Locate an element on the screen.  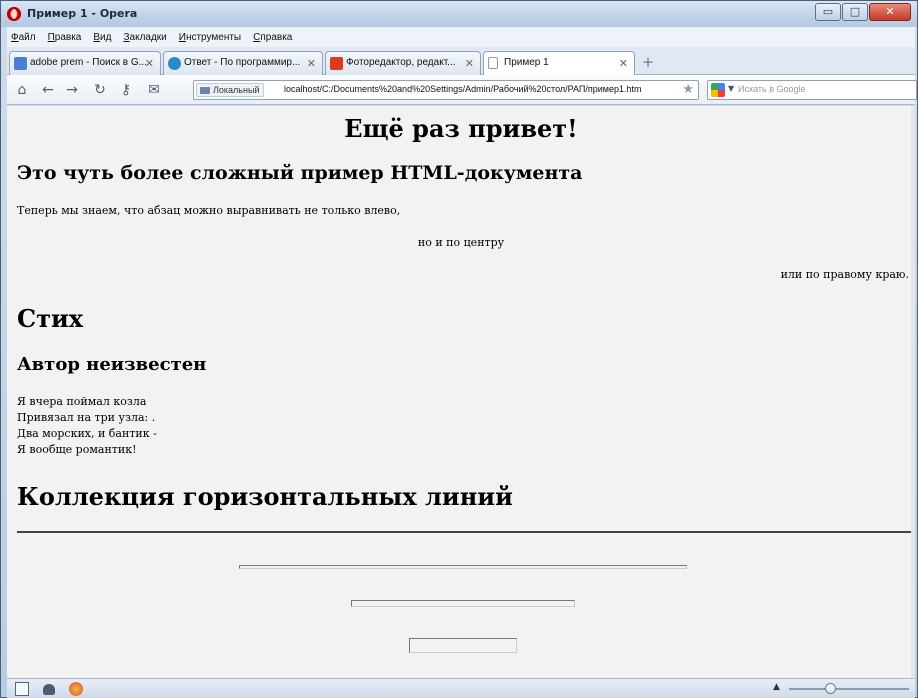
close-icon: ✕ is located at coordinates (890, 11).